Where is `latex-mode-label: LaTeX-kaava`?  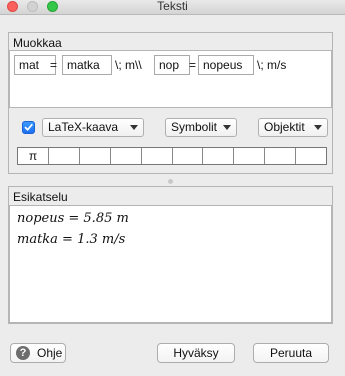 latex-mode-label: LaTeX-kaava is located at coordinates (83, 127).